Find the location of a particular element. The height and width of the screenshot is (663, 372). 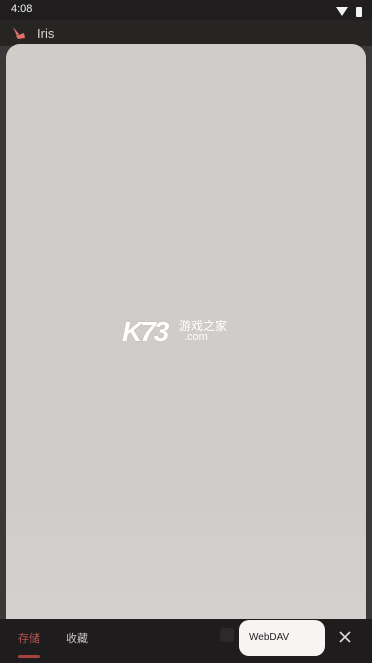

iris-logo-icon is located at coordinates (19, 33).